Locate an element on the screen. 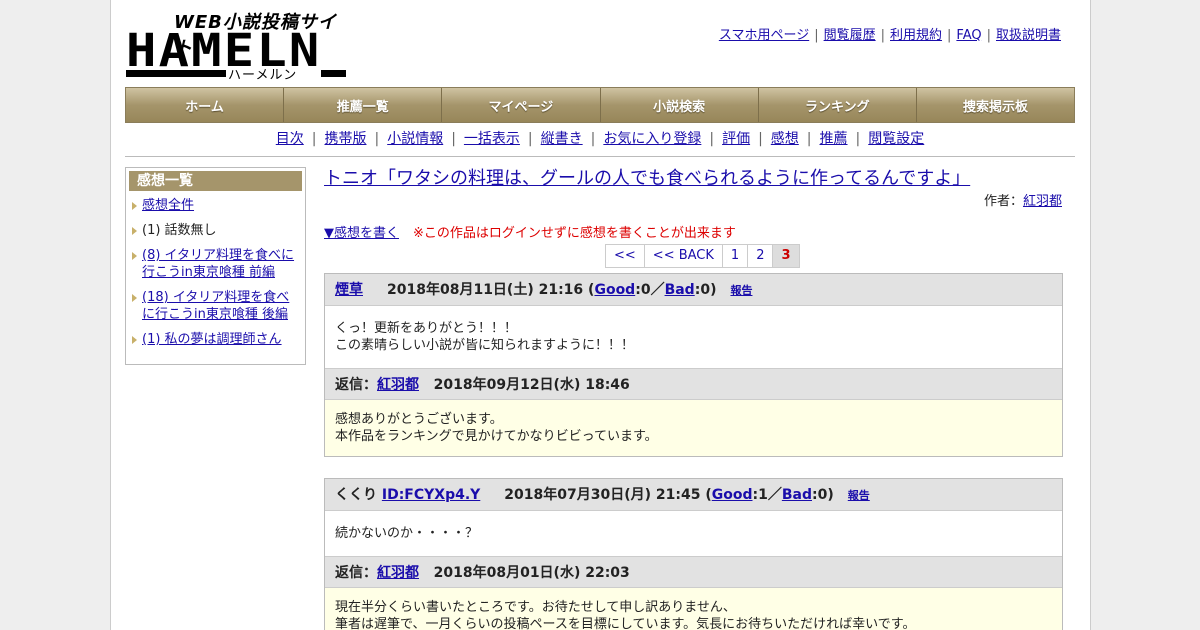  page-2: 2 is located at coordinates (761, 256).